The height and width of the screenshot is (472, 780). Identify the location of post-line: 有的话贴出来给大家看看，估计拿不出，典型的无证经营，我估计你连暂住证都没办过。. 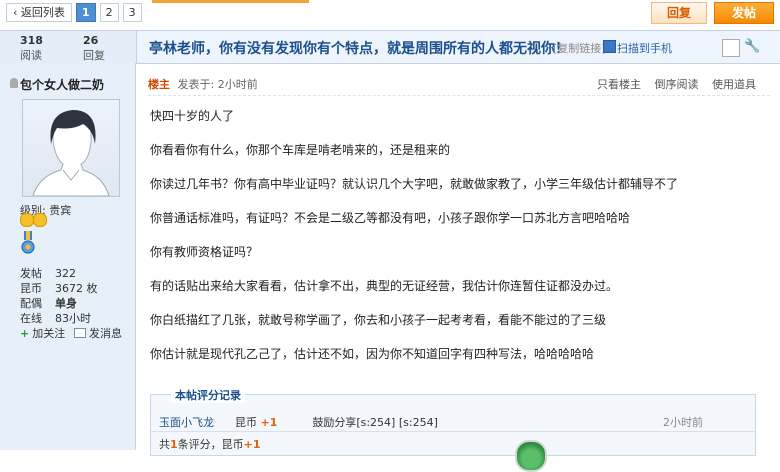
(384, 286).